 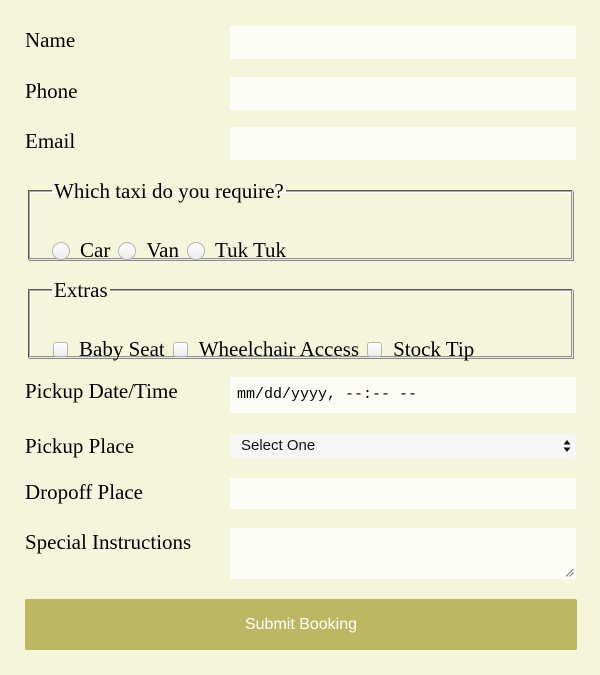 What do you see at coordinates (196, 250) in the screenshot?
I see `radio-tuk-tuk` at bounding box center [196, 250].